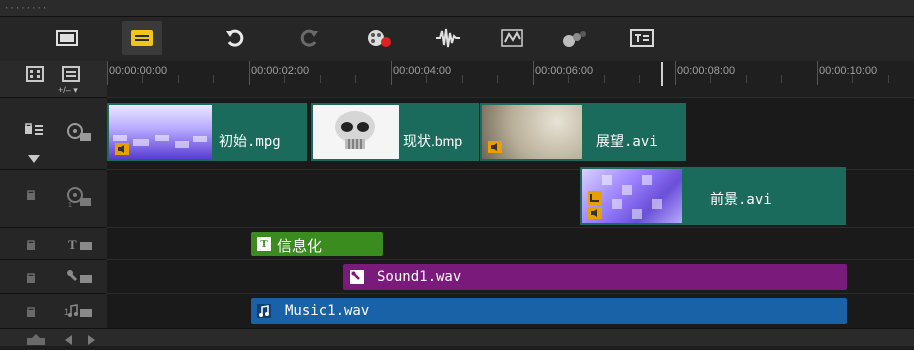 The image size is (914, 350). I want to click on title-badge-icon: T, so click(264, 244).